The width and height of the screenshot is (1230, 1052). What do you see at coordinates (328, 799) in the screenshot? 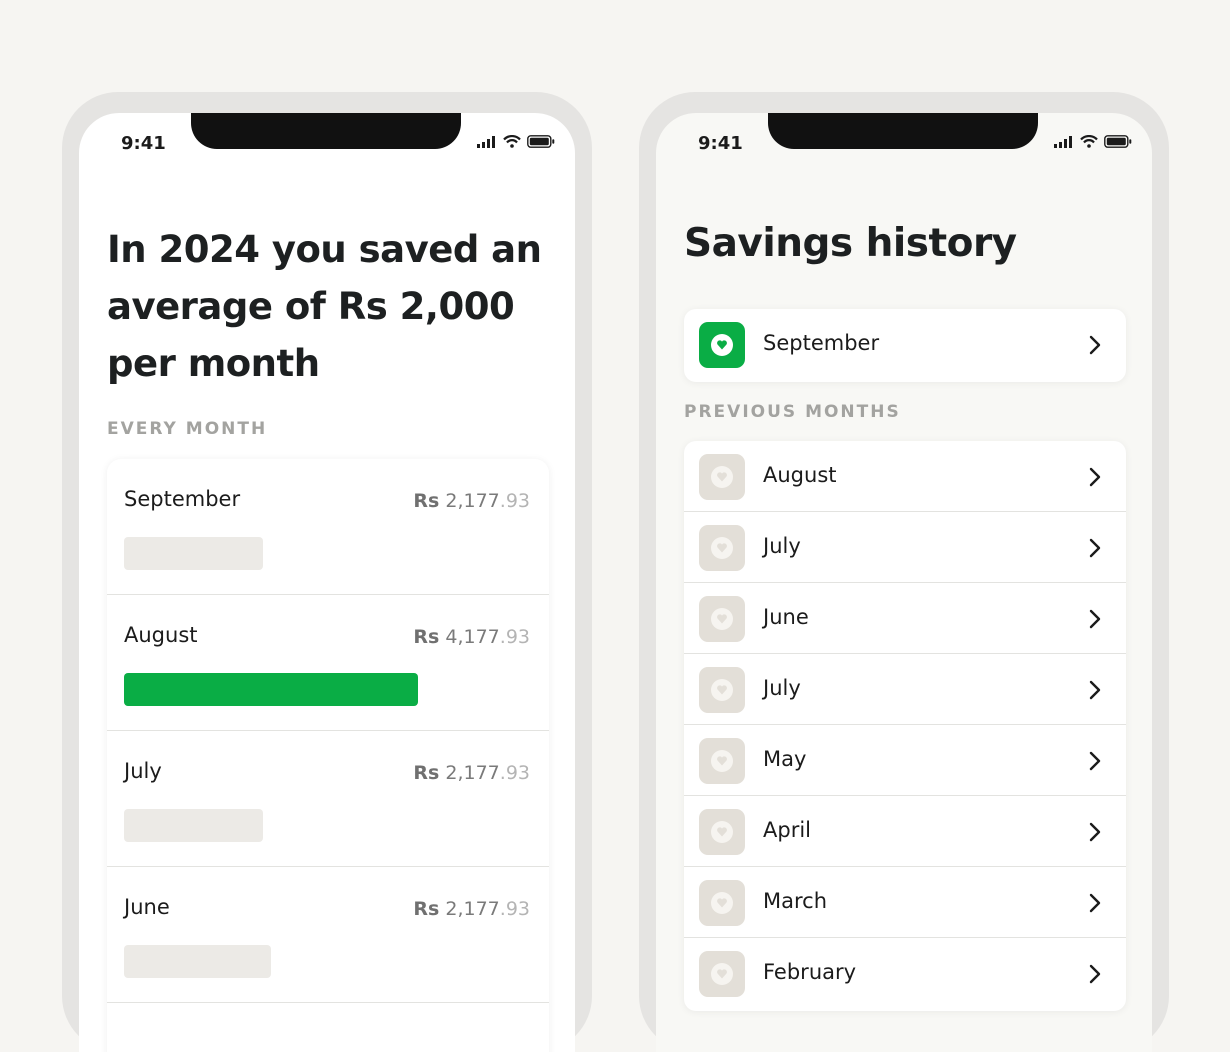
I see `month-row: July Rs 2,177.93` at bounding box center [328, 799].